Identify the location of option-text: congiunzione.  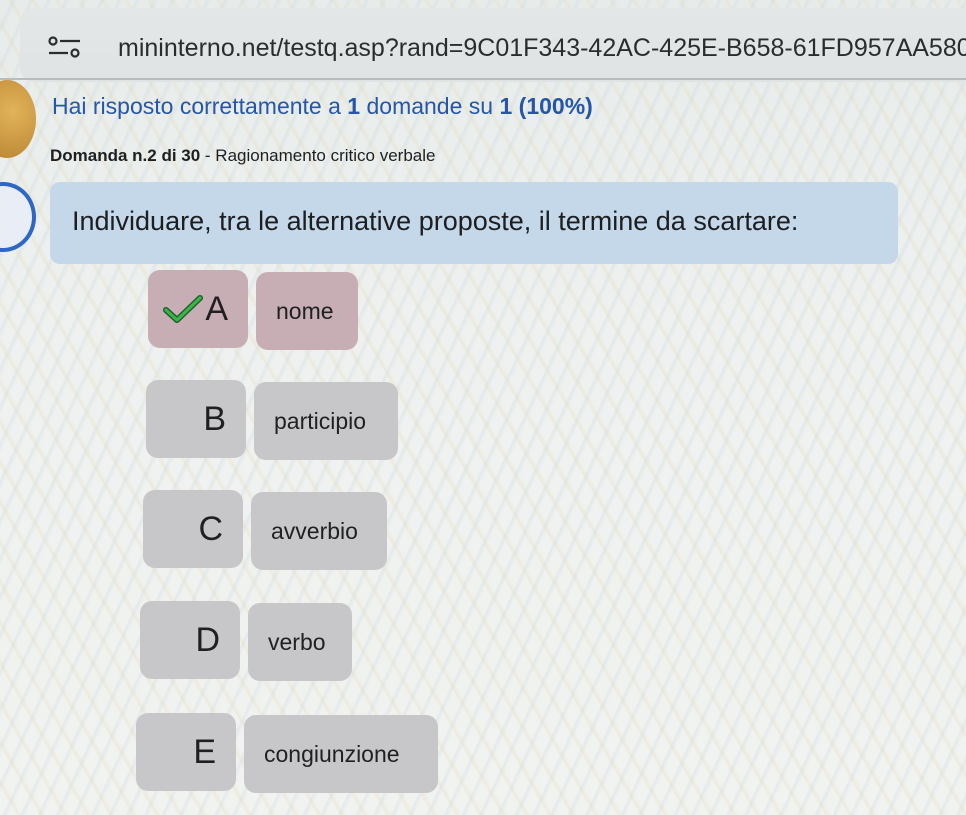
(332, 753).